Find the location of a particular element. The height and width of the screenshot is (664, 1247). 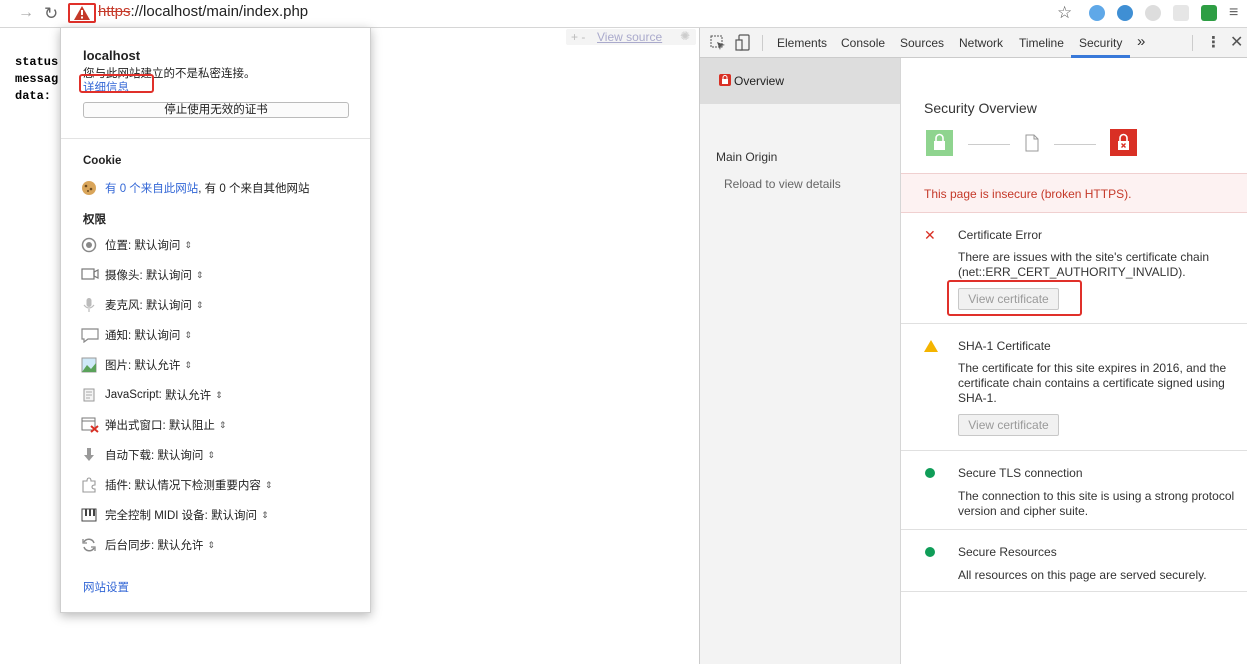

permission-label: 后台同步: is located at coordinates (130, 546).